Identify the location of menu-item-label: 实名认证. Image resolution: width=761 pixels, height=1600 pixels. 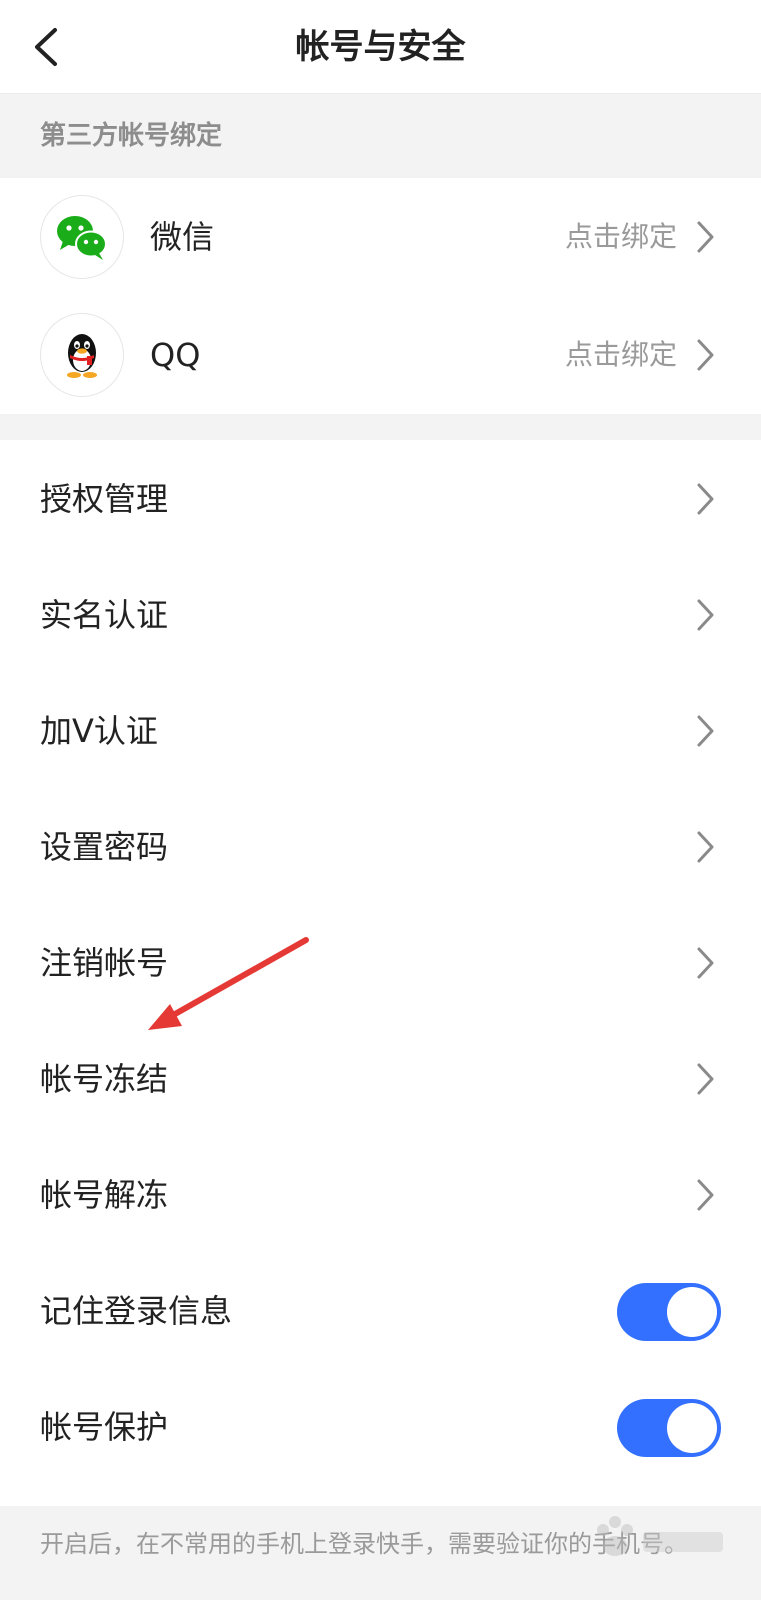
(104, 615).